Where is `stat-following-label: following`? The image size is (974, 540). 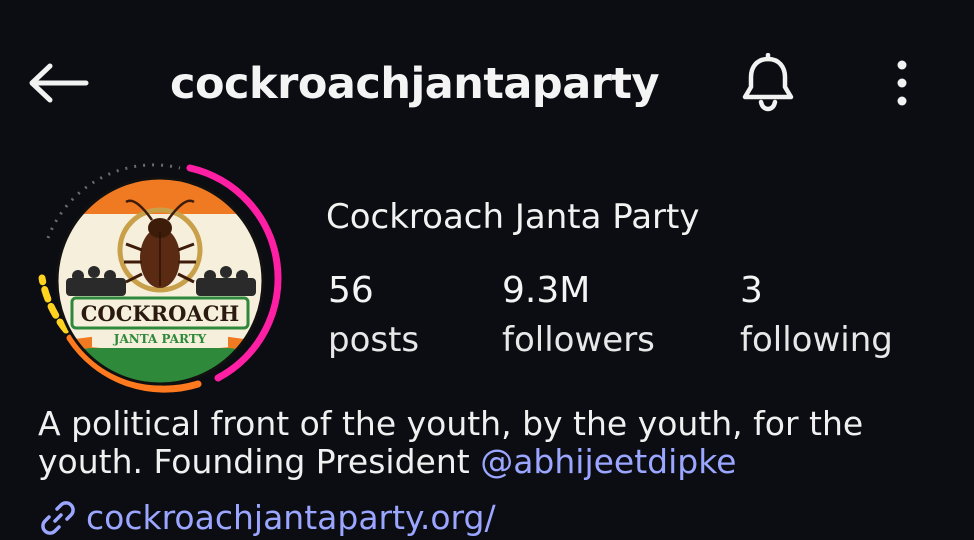
stat-following-label: following is located at coordinates (816, 340).